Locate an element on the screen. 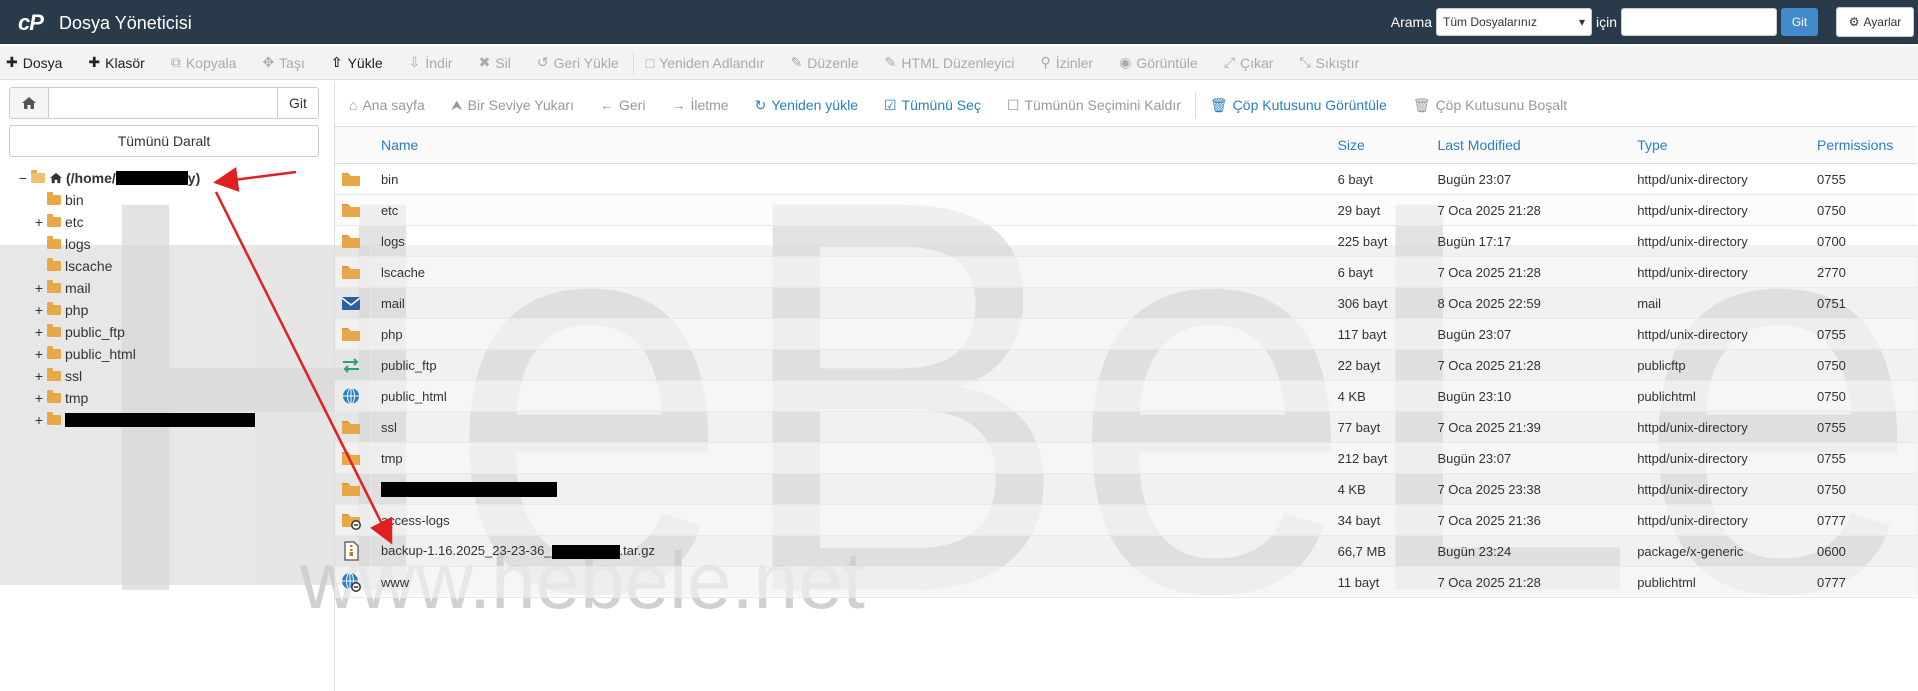 Image resolution: width=1918 pixels, height=691 pixels. row-name: lscache is located at coordinates (859, 272).